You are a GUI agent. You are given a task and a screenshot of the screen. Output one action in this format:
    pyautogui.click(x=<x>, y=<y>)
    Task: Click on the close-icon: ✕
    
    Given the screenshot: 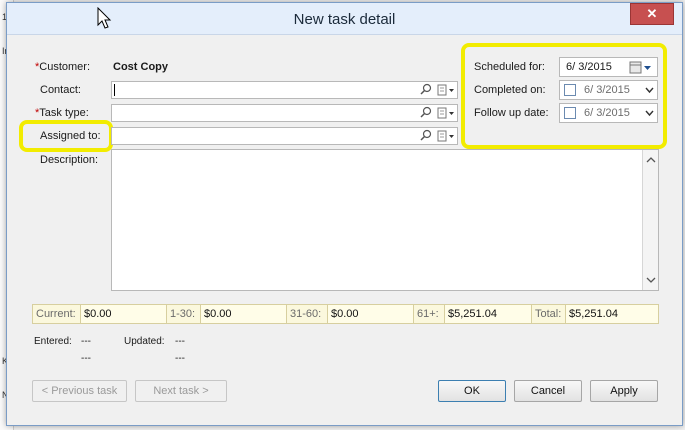 What is the action you would take?
    pyautogui.click(x=652, y=13)
    